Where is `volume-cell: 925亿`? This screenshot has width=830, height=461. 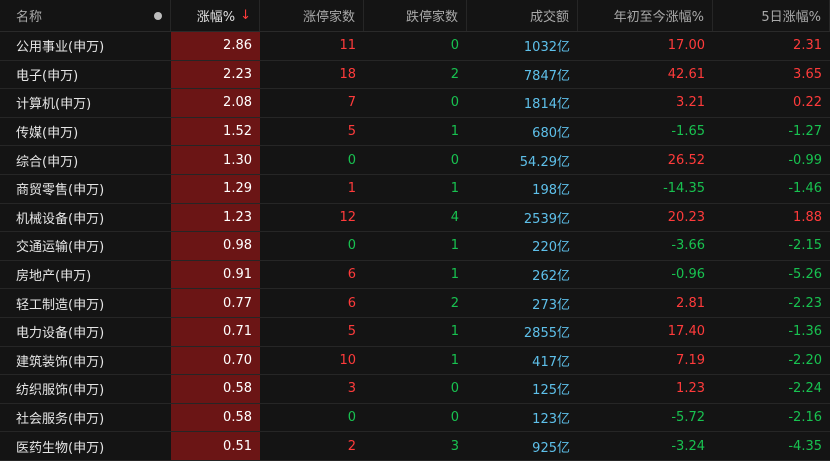
volume-cell: 925亿 is located at coordinates (551, 448).